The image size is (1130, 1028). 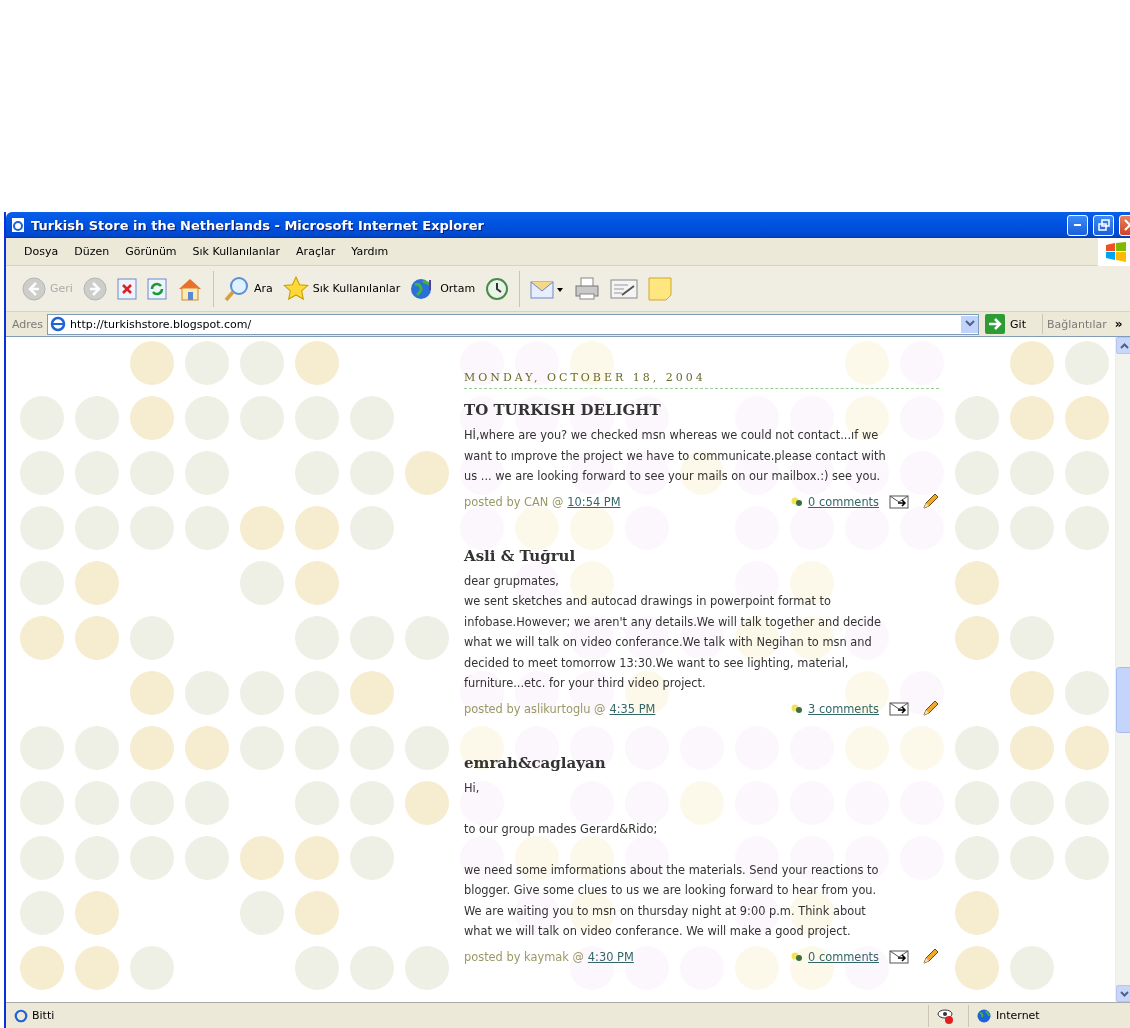 What do you see at coordinates (675, 456) in the screenshot?
I see `post-body: Hİ,where are you? we checked msn whereas we could not contact...ıf we want to ımprove the project we have to communicate.please contact with us ... we are looking forward to see your mails on our mailbox.:) see you.` at bounding box center [675, 456].